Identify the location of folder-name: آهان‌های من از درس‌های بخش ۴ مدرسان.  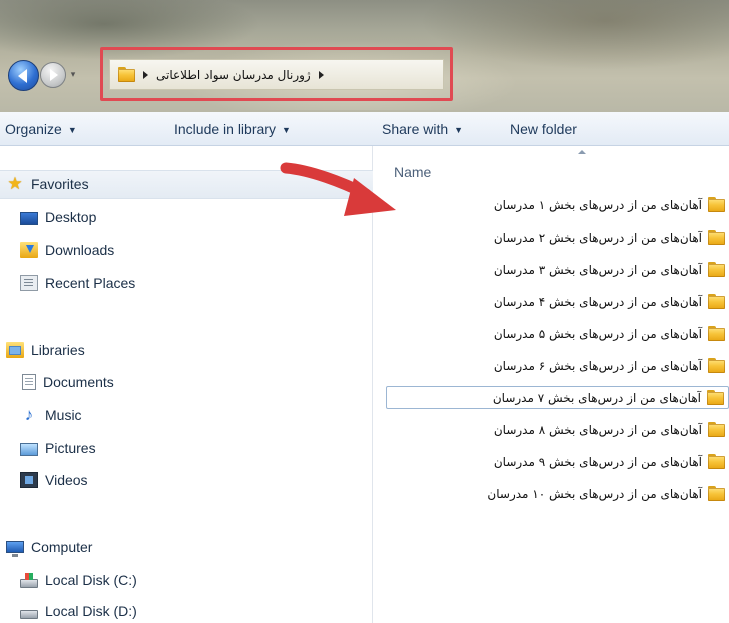
(597, 301).